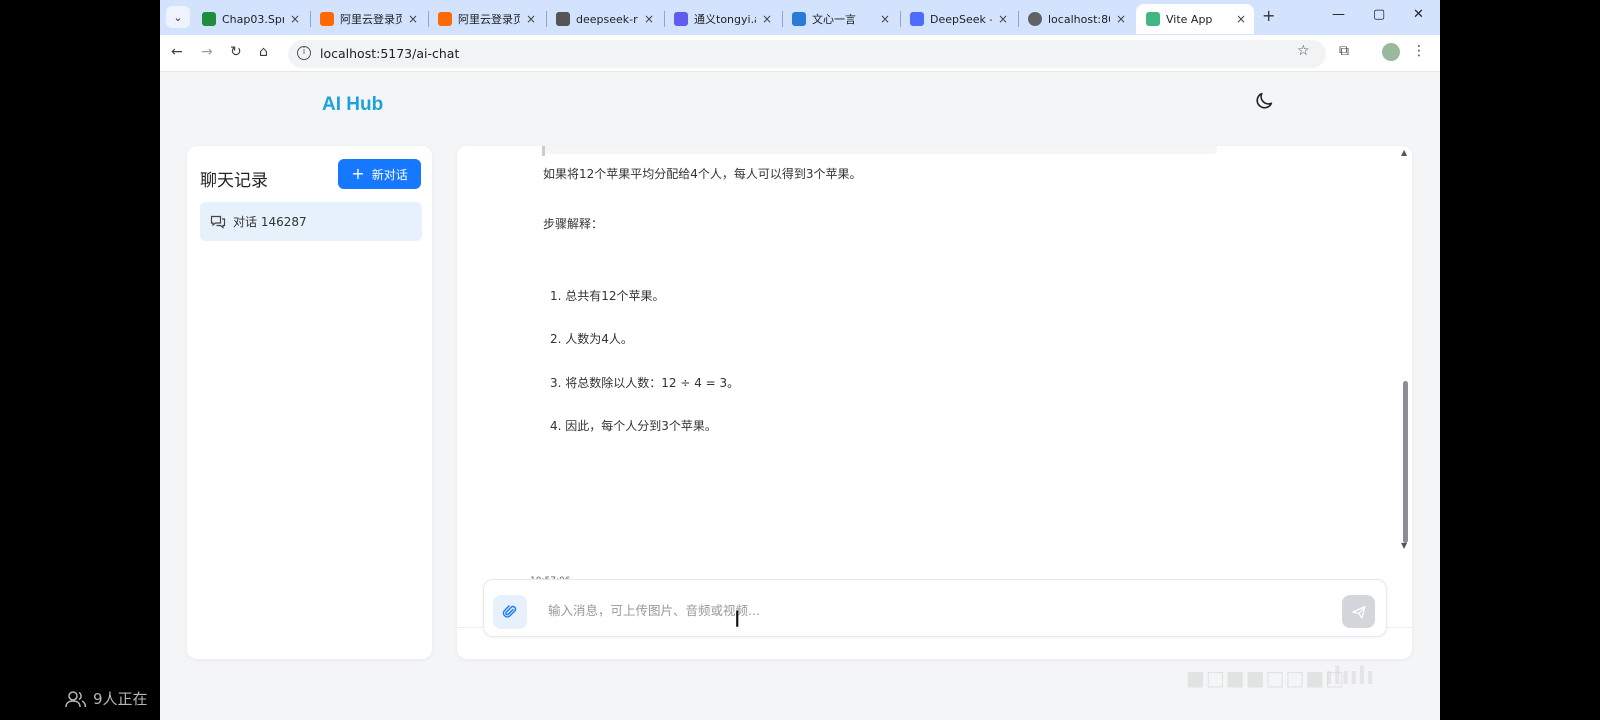 The width and height of the screenshot is (1600, 720). I want to click on ollama-favicon-icon, so click(563, 19).